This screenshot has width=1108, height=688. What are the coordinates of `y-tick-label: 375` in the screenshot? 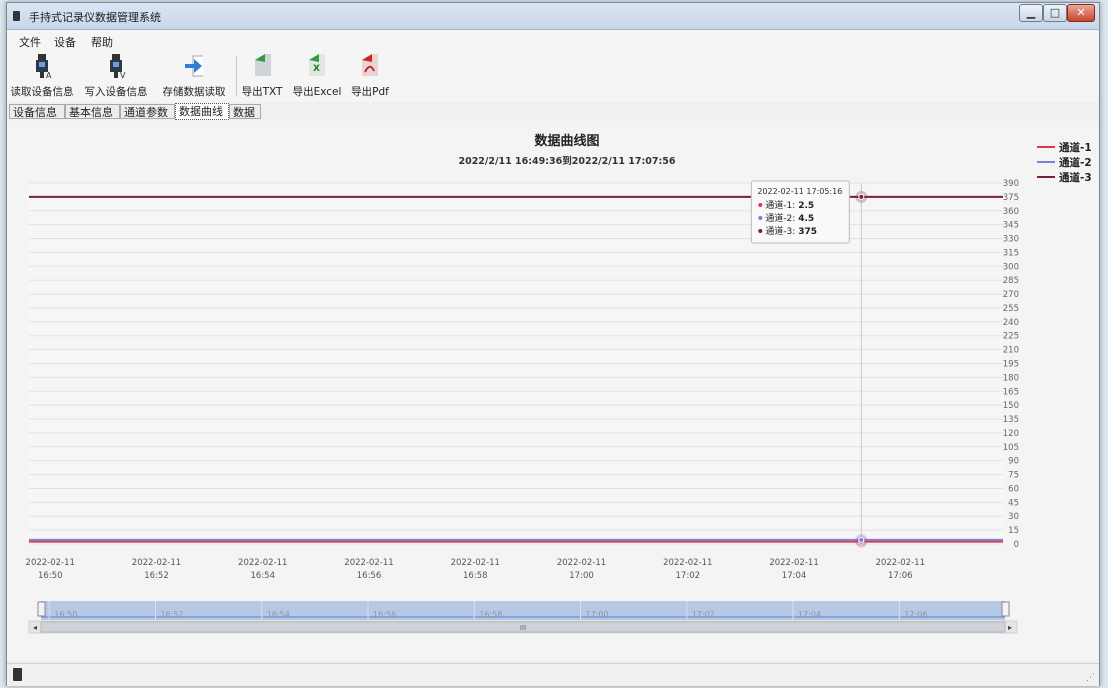 It's located at (1011, 198).